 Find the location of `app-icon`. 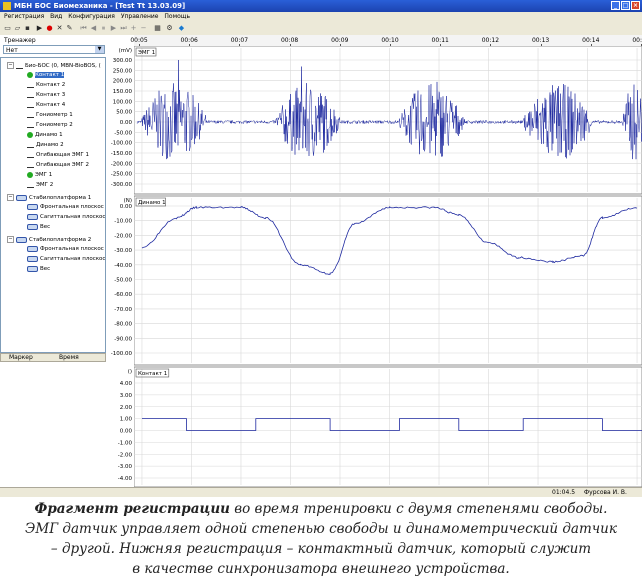

app-icon is located at coordinates (7, 6).